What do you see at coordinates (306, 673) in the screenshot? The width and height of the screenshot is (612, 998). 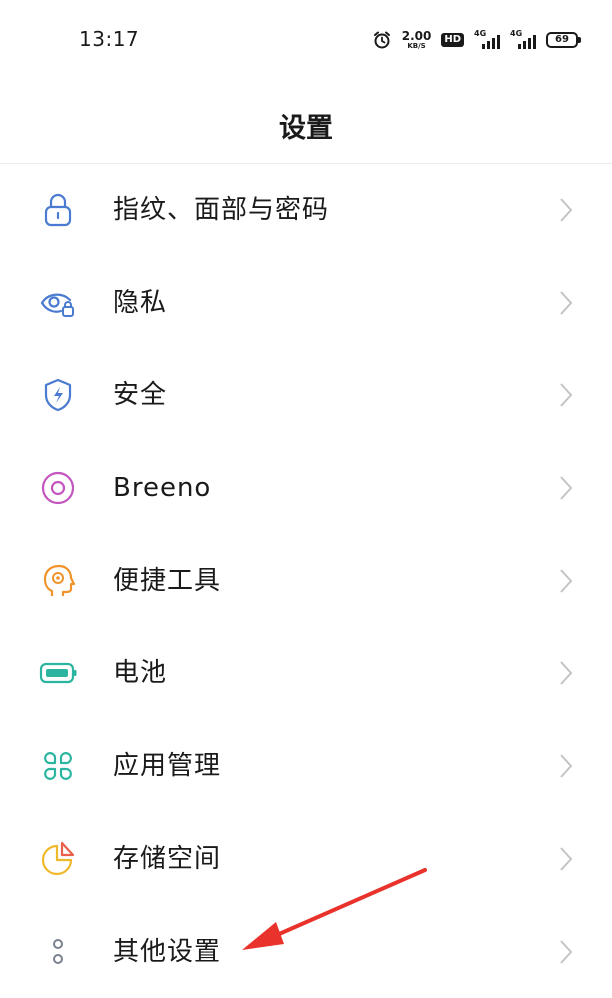 I see `settings-item-battery: 电池` at bounding box center [306, 673].